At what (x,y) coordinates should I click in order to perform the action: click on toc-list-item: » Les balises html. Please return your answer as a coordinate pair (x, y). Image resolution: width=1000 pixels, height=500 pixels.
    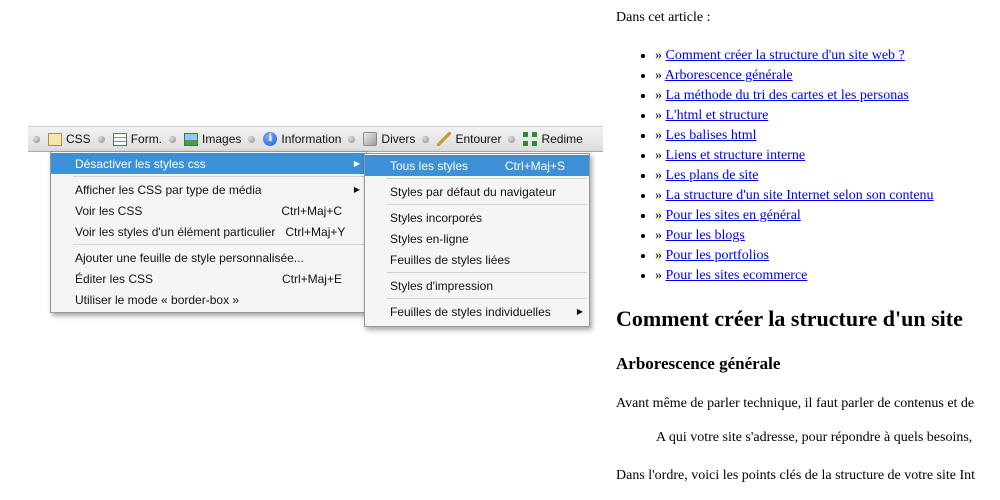
    Looking at the image, I should click on (794, 136).